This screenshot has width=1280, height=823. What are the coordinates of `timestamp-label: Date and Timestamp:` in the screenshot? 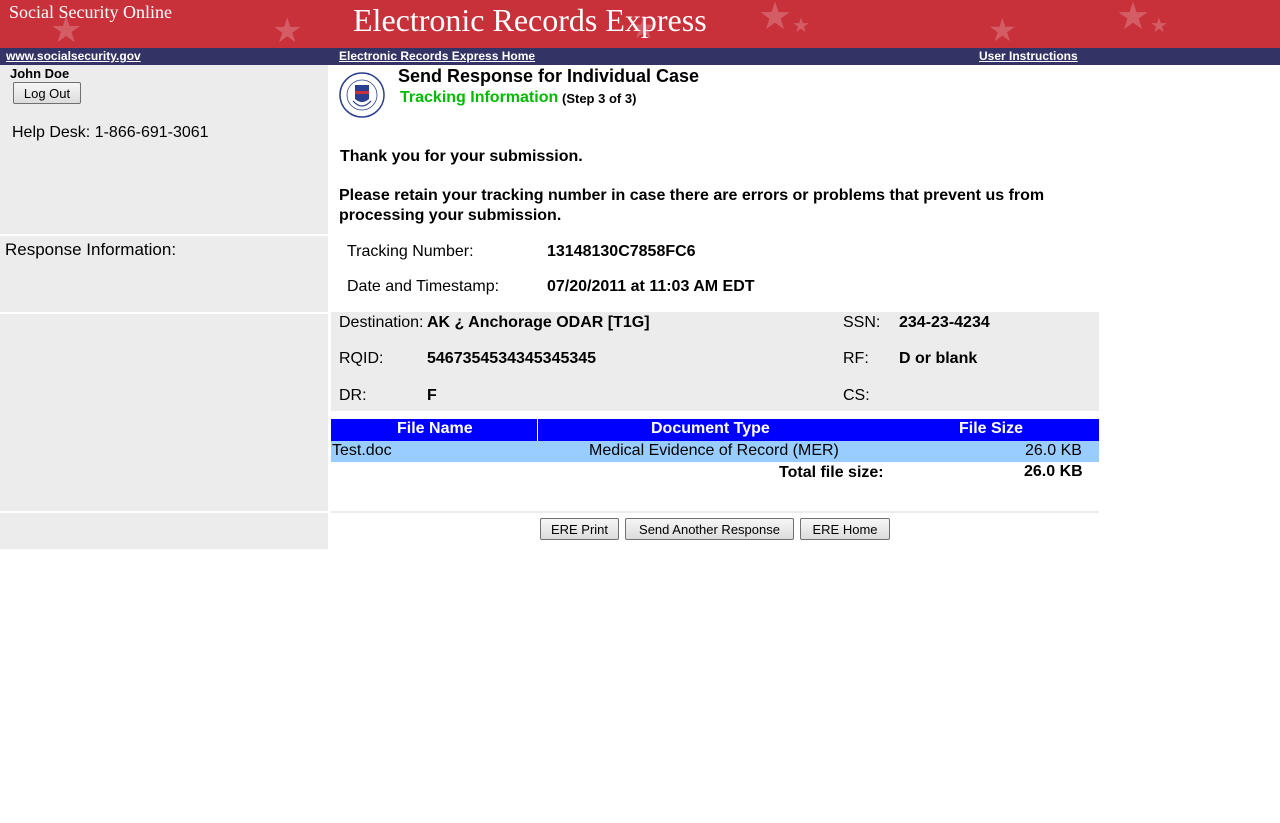 It's located at (423, 286).